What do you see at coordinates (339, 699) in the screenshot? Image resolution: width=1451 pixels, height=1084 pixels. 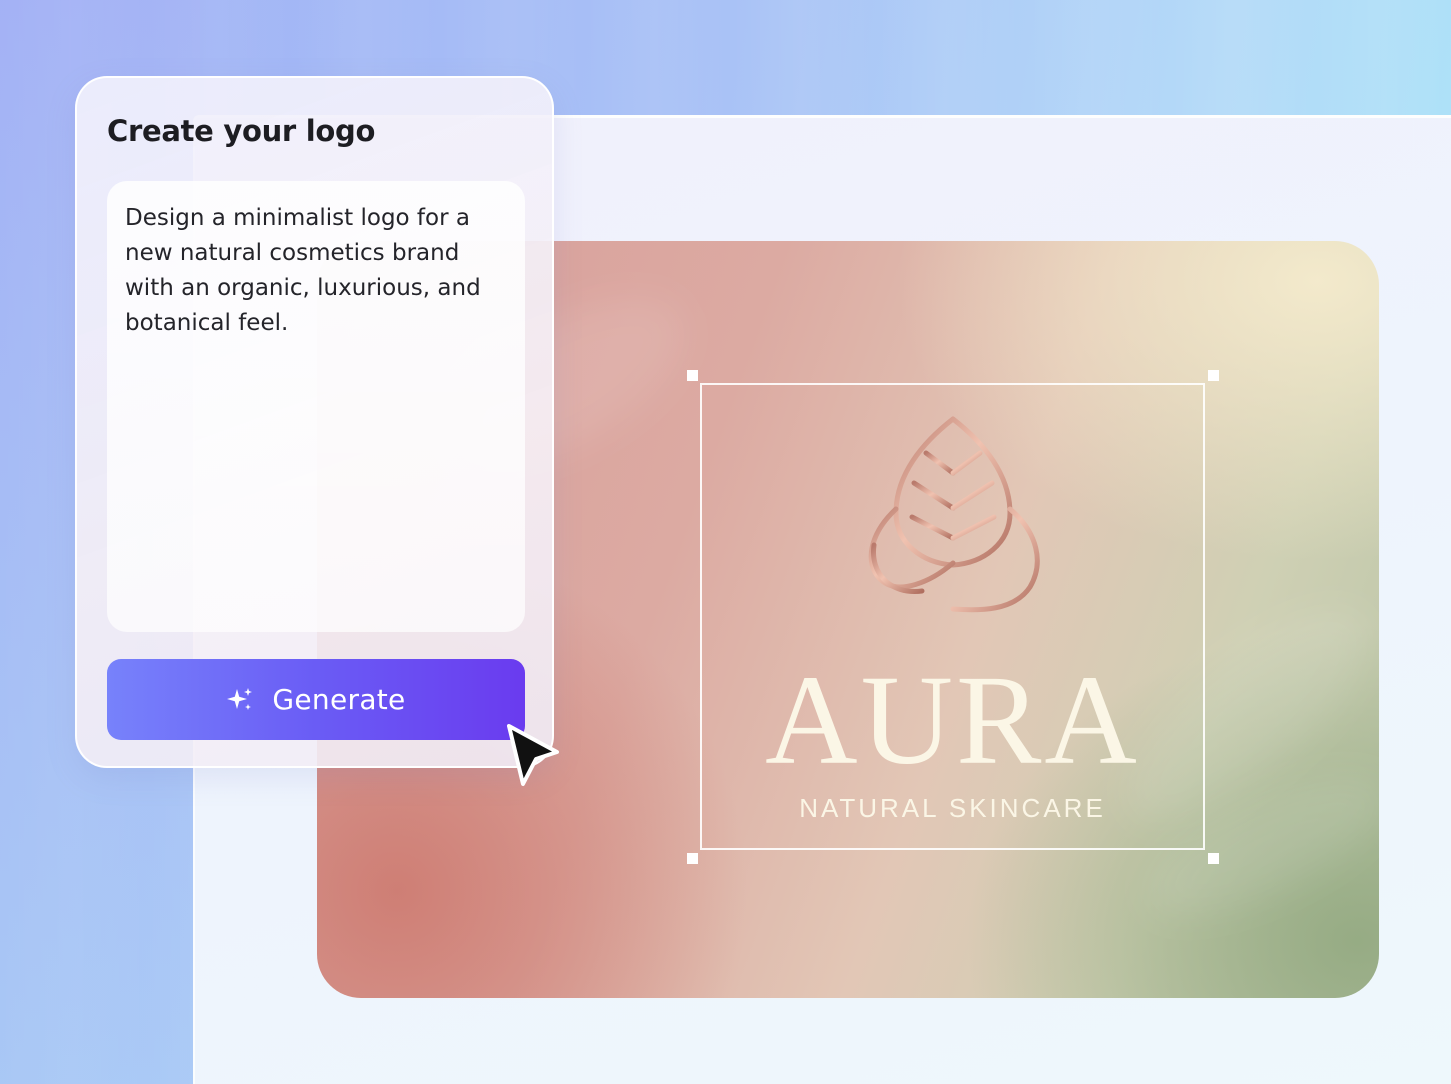 I see `generate-label: Generate` at bounding box center [339, 699].